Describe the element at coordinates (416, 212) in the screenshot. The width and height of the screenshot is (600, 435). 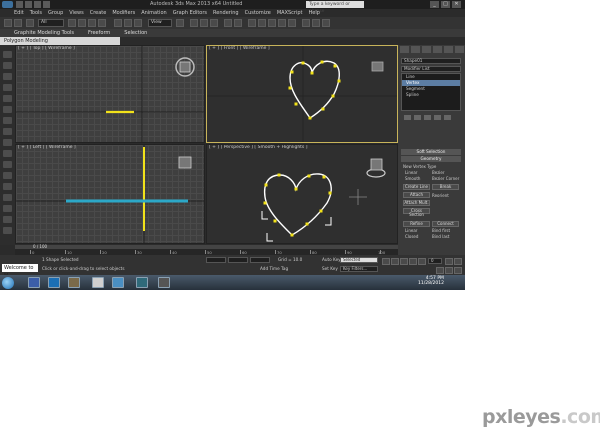
I see `cross-section-button: Cross Section` at that location.